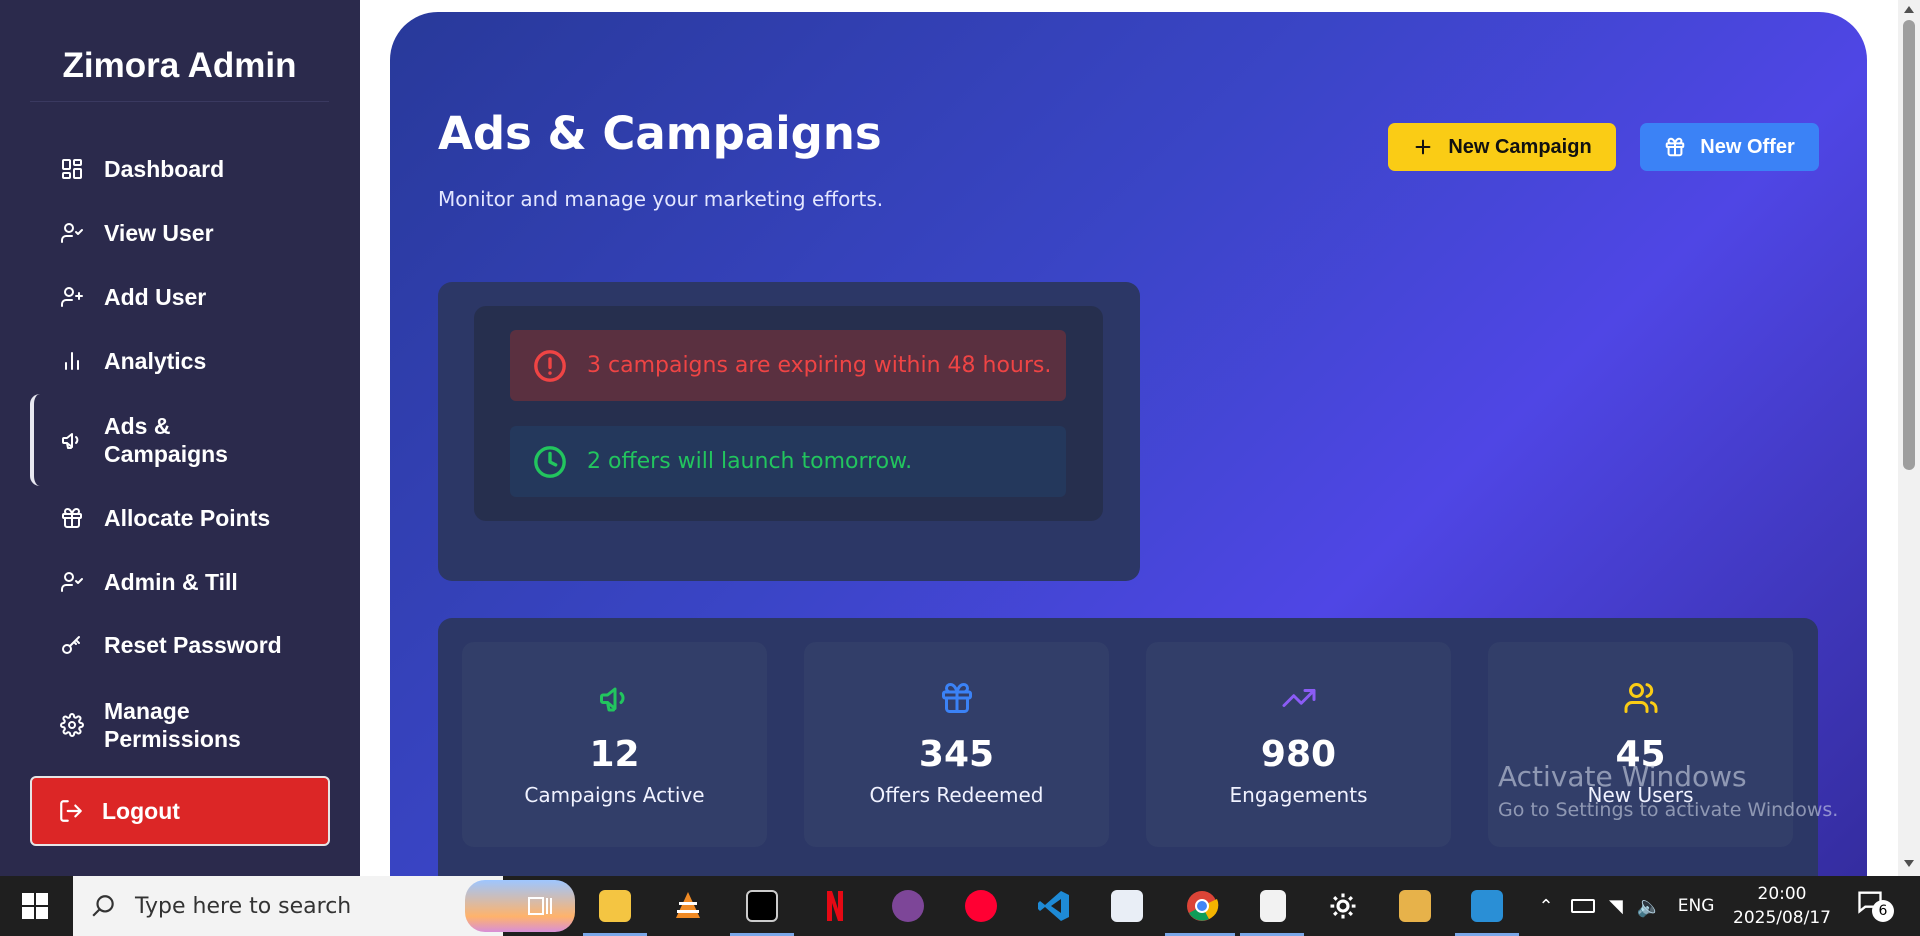  What do you see at coordinates (1696, 906) in the screenshot?
I see `language-indicator: ENG` at bounding box center [1696, 906].